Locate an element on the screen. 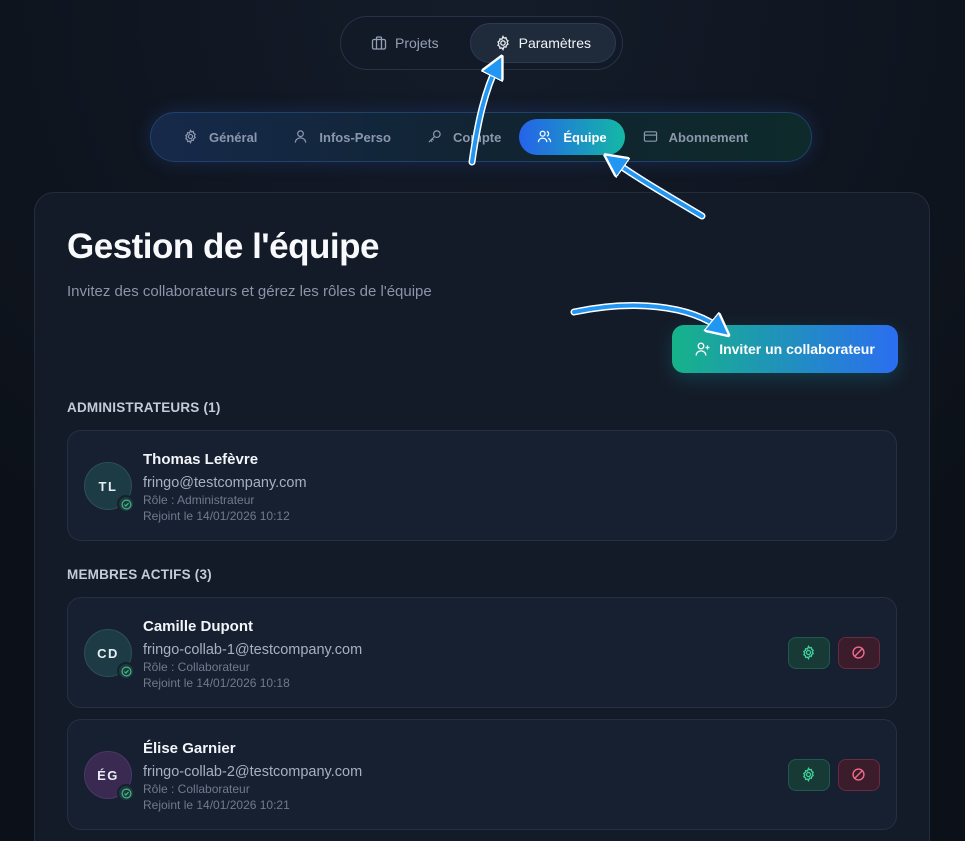 Image resolution: width=965 pixels, height=841 pixels. tab-label: Paramètres is located at coordinates (554, 43).